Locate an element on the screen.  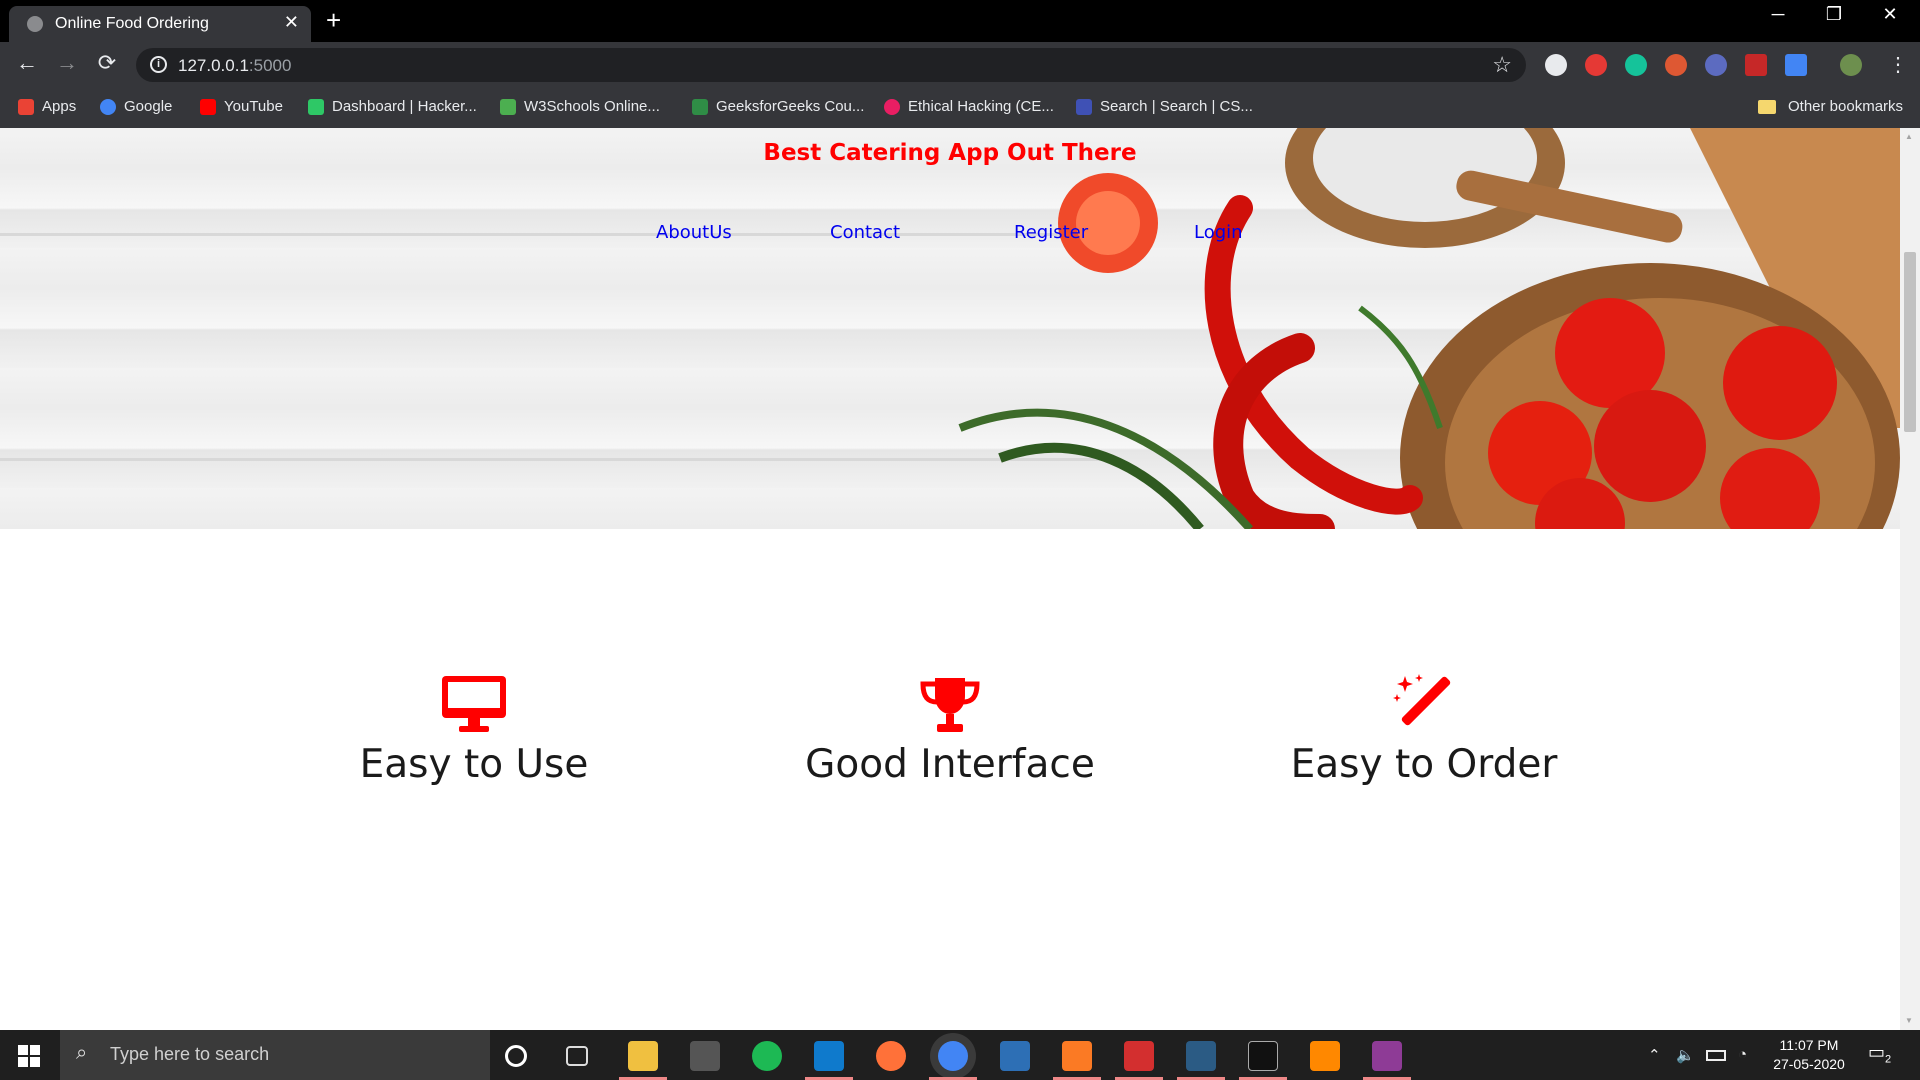
hackerrank-icon is located at coordinates (316, 106).